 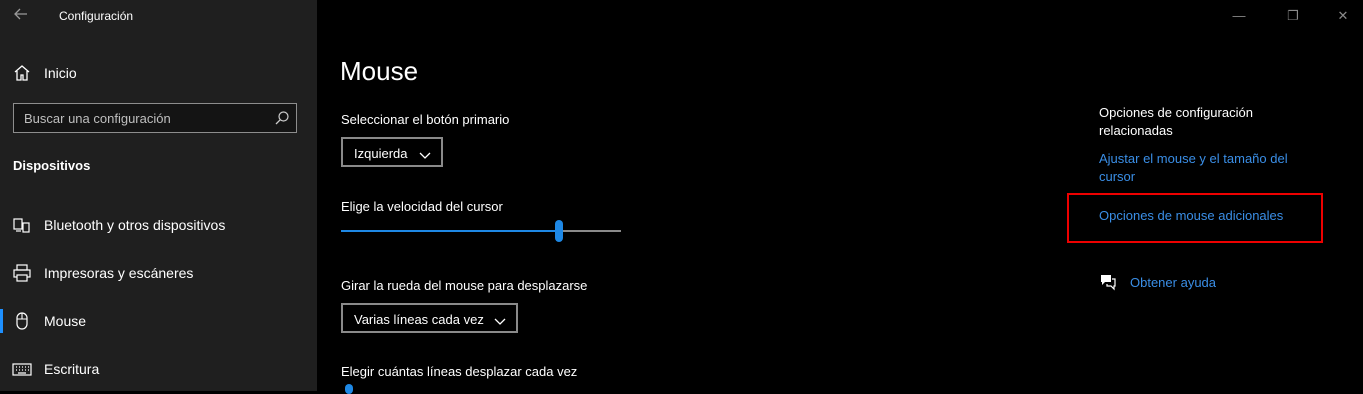 What do you see at coordinates (422, 206) in the screenshot?
I see `cursor-speed-label: Elige la velocidad del cursor` at bounding box center [422, 206].